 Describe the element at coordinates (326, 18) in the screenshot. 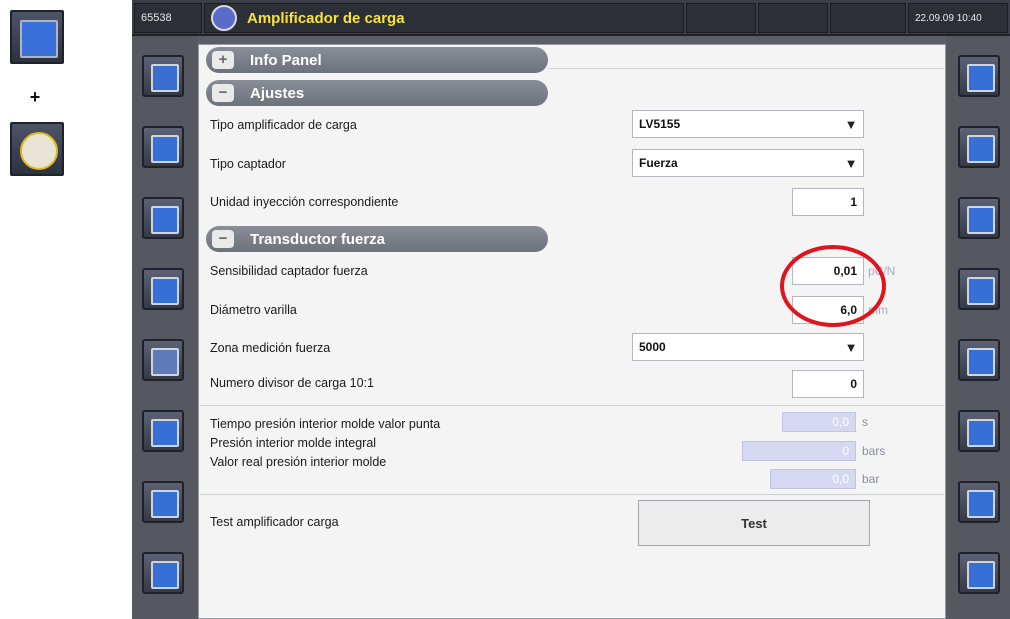

I see `page-title: Amplificador de carga` at that location.